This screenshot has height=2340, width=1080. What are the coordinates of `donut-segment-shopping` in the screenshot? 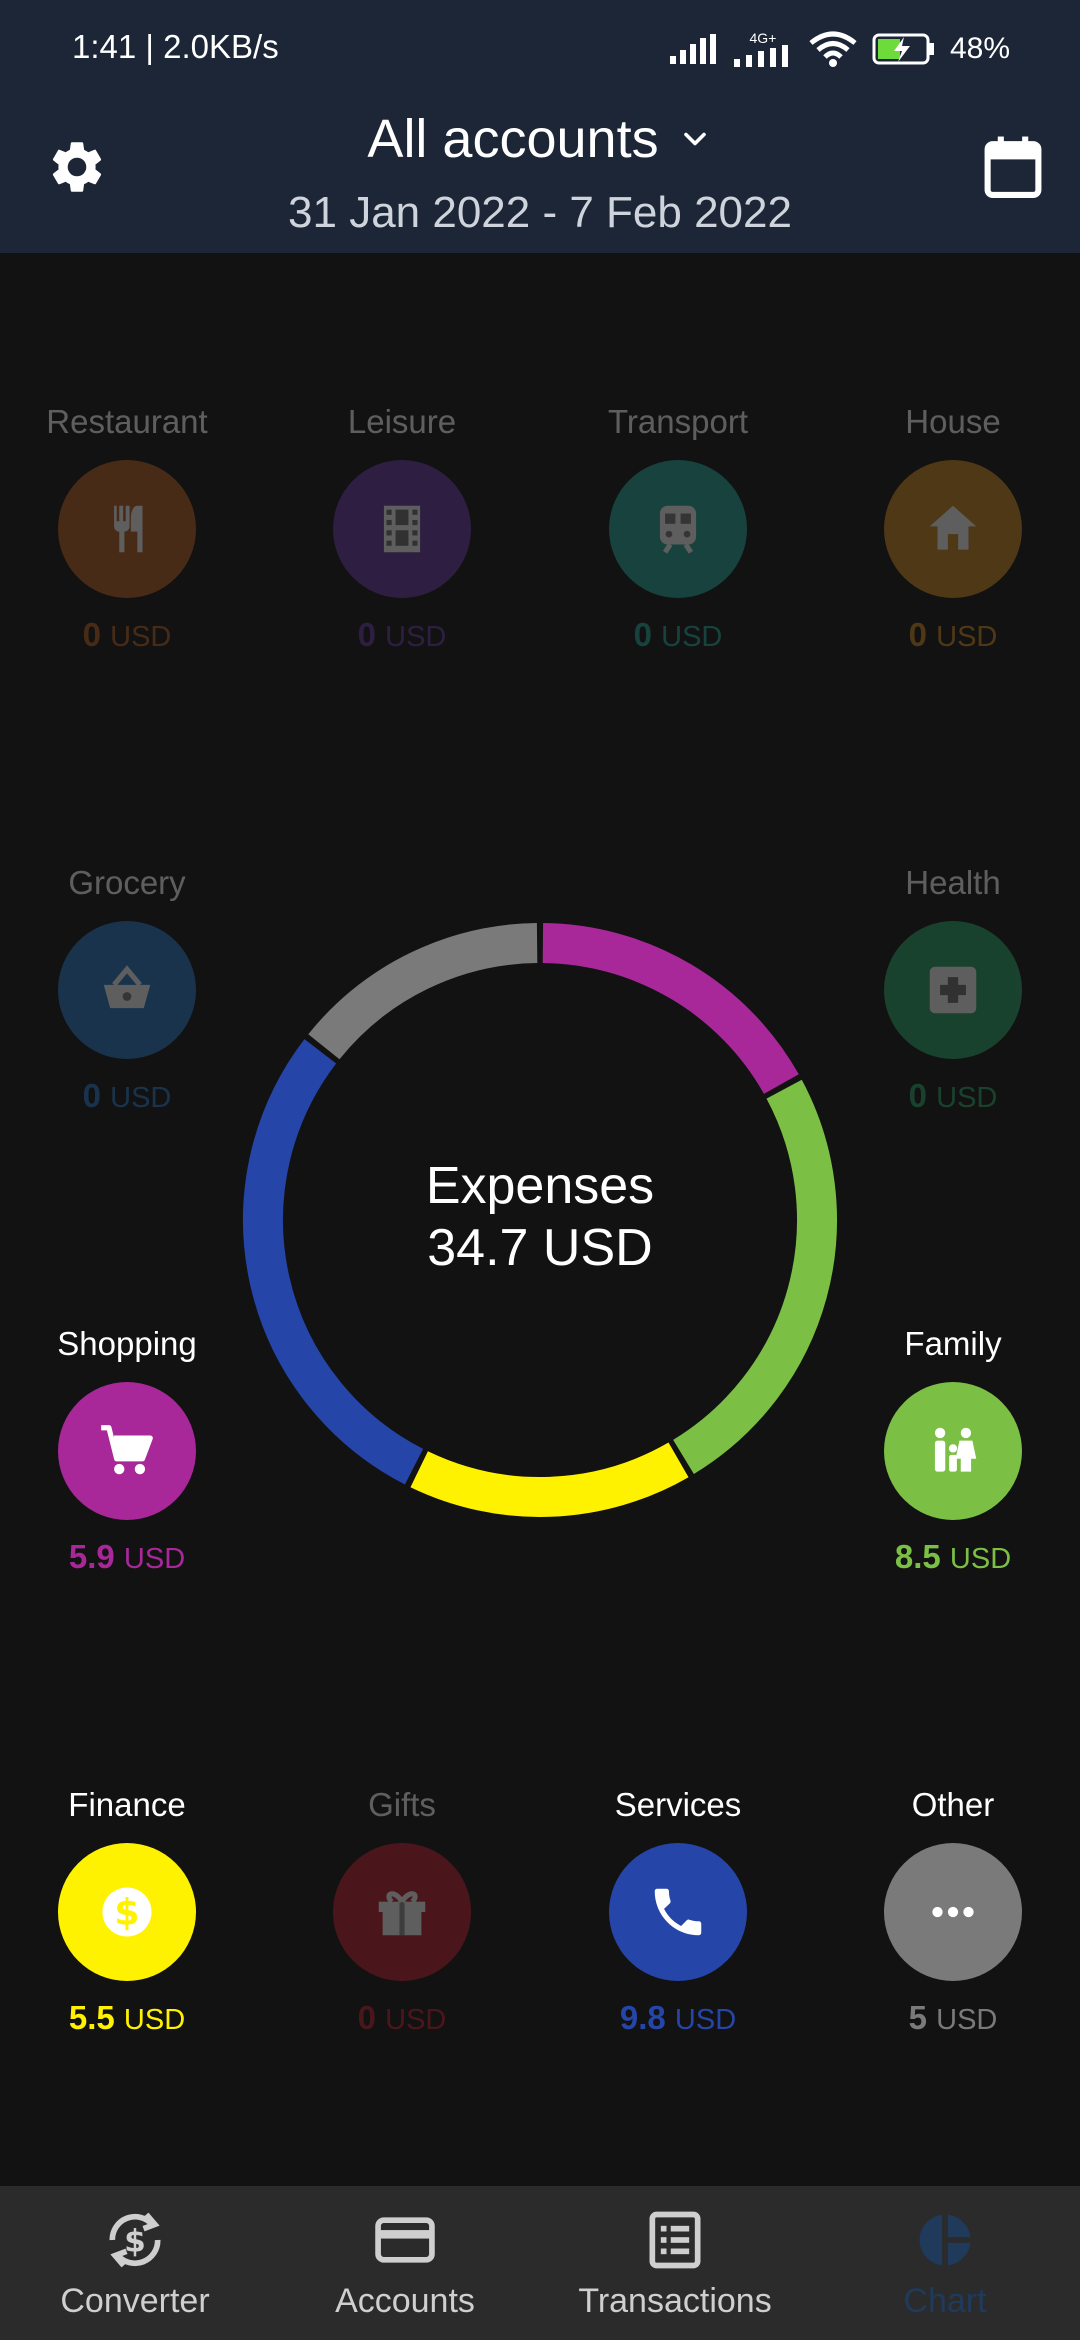 It's located at (670, 1009).